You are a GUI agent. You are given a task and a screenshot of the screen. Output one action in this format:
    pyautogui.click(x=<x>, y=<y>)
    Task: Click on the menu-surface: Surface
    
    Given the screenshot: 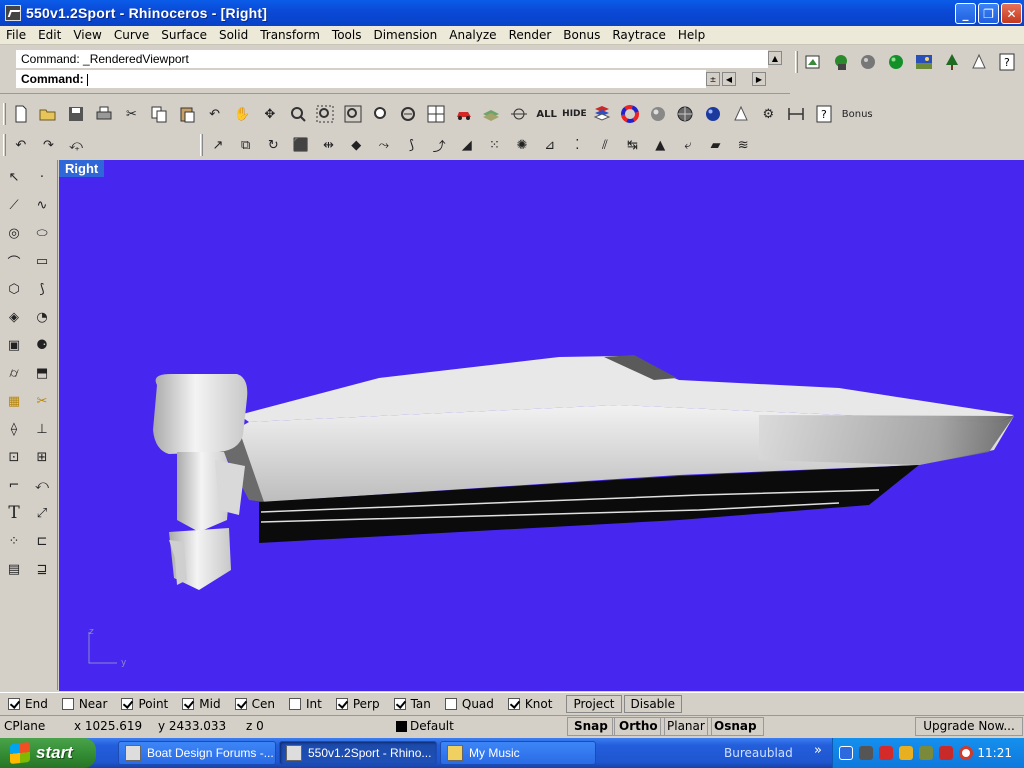 What is the action you would take?
    pyautogui.click(x=184, y=35)
    